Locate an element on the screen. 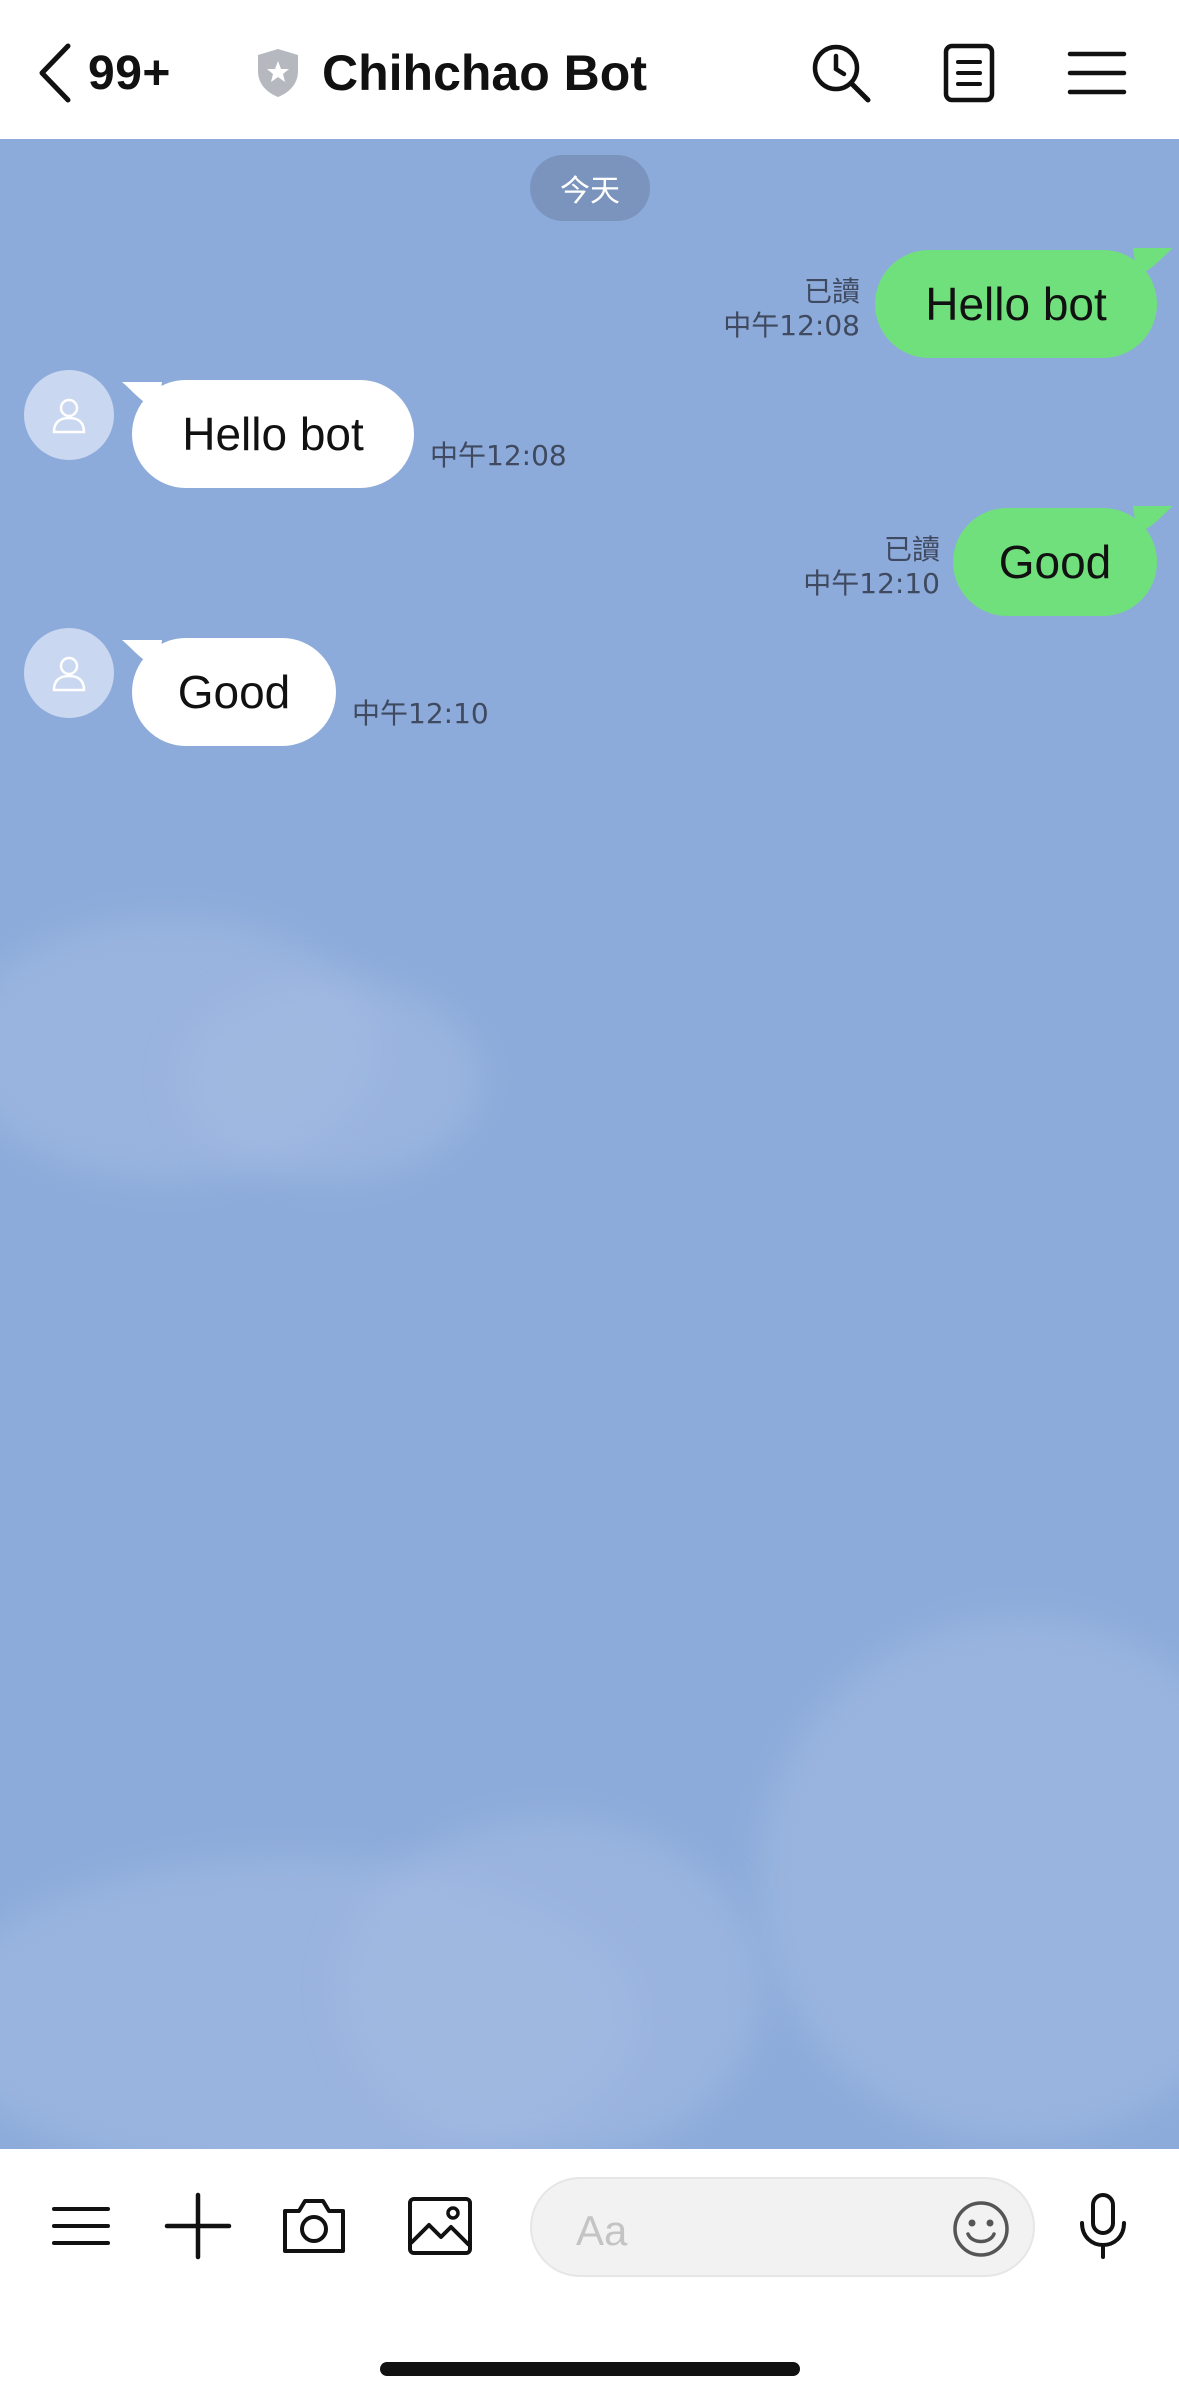 The width and height of the screenshot is (1179, 2402). chevron-left-icon is located at coordinates (55, 73).